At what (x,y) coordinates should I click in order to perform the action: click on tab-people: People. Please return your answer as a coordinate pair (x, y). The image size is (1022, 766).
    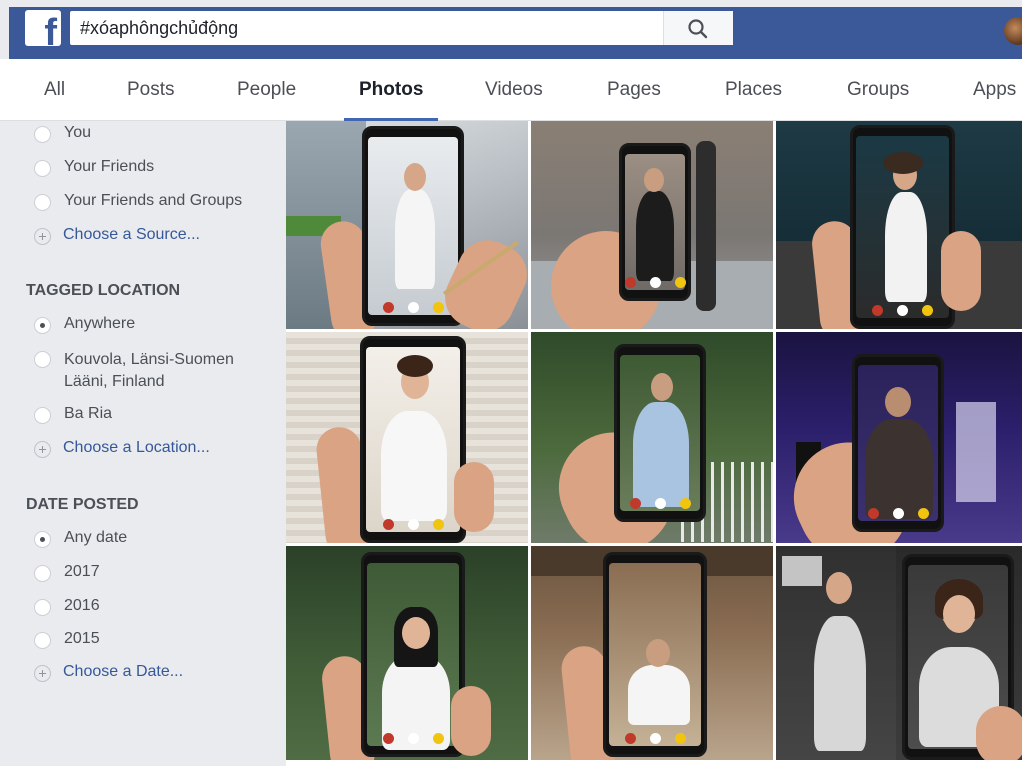
    Looking at the image, I should click on (266, 90).